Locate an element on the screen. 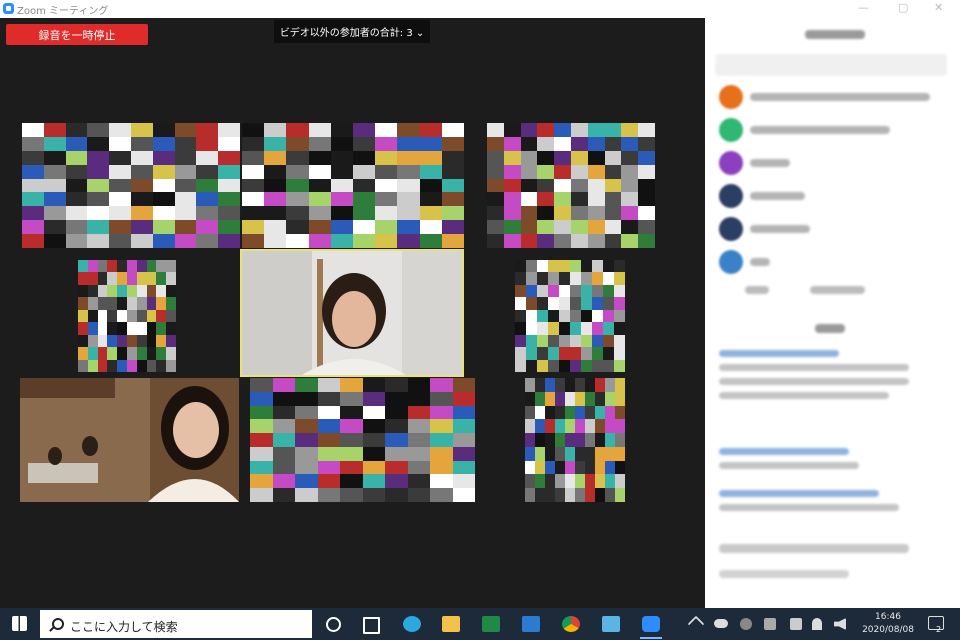  panel-title is located at coordinates (835, 34).